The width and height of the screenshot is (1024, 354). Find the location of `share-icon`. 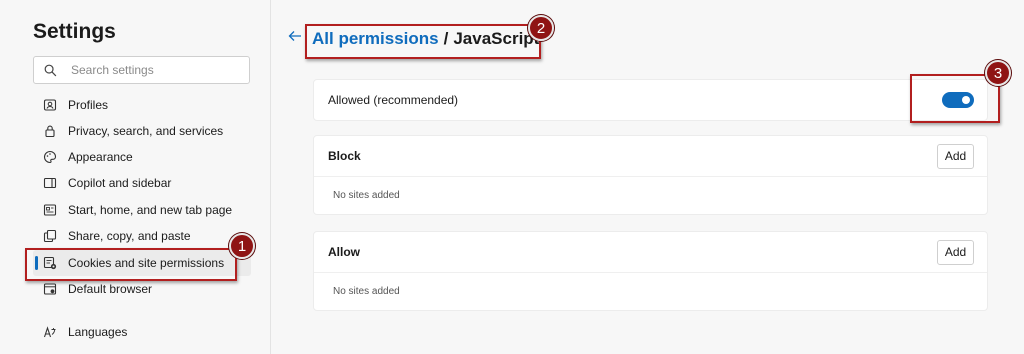

share-icon is located at coordinates (50, 236).